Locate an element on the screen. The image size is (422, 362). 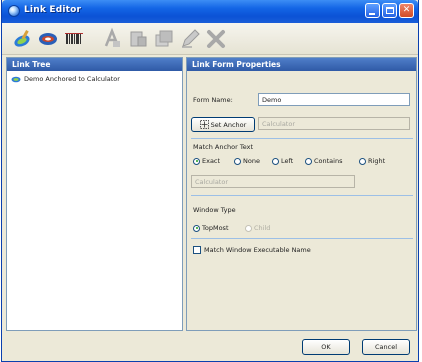
checkbox-box is located at coordinates (197, 250).